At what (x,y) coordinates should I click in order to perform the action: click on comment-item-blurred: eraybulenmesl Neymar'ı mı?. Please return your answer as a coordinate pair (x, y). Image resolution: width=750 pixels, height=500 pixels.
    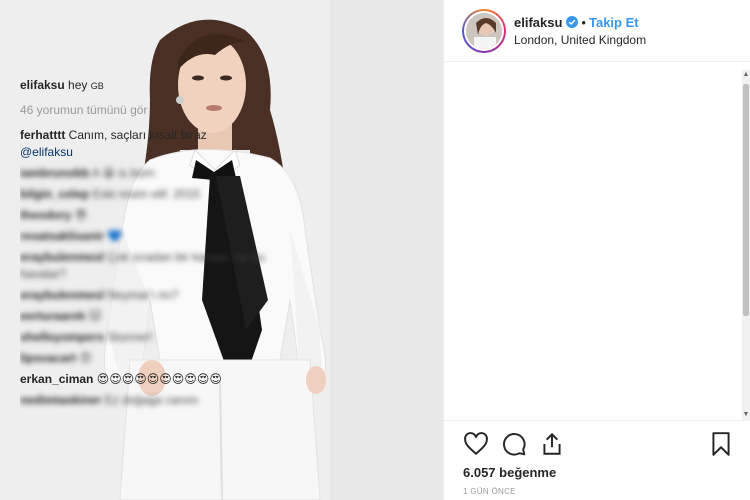
    Looking at the image, I should click on (156, 295).